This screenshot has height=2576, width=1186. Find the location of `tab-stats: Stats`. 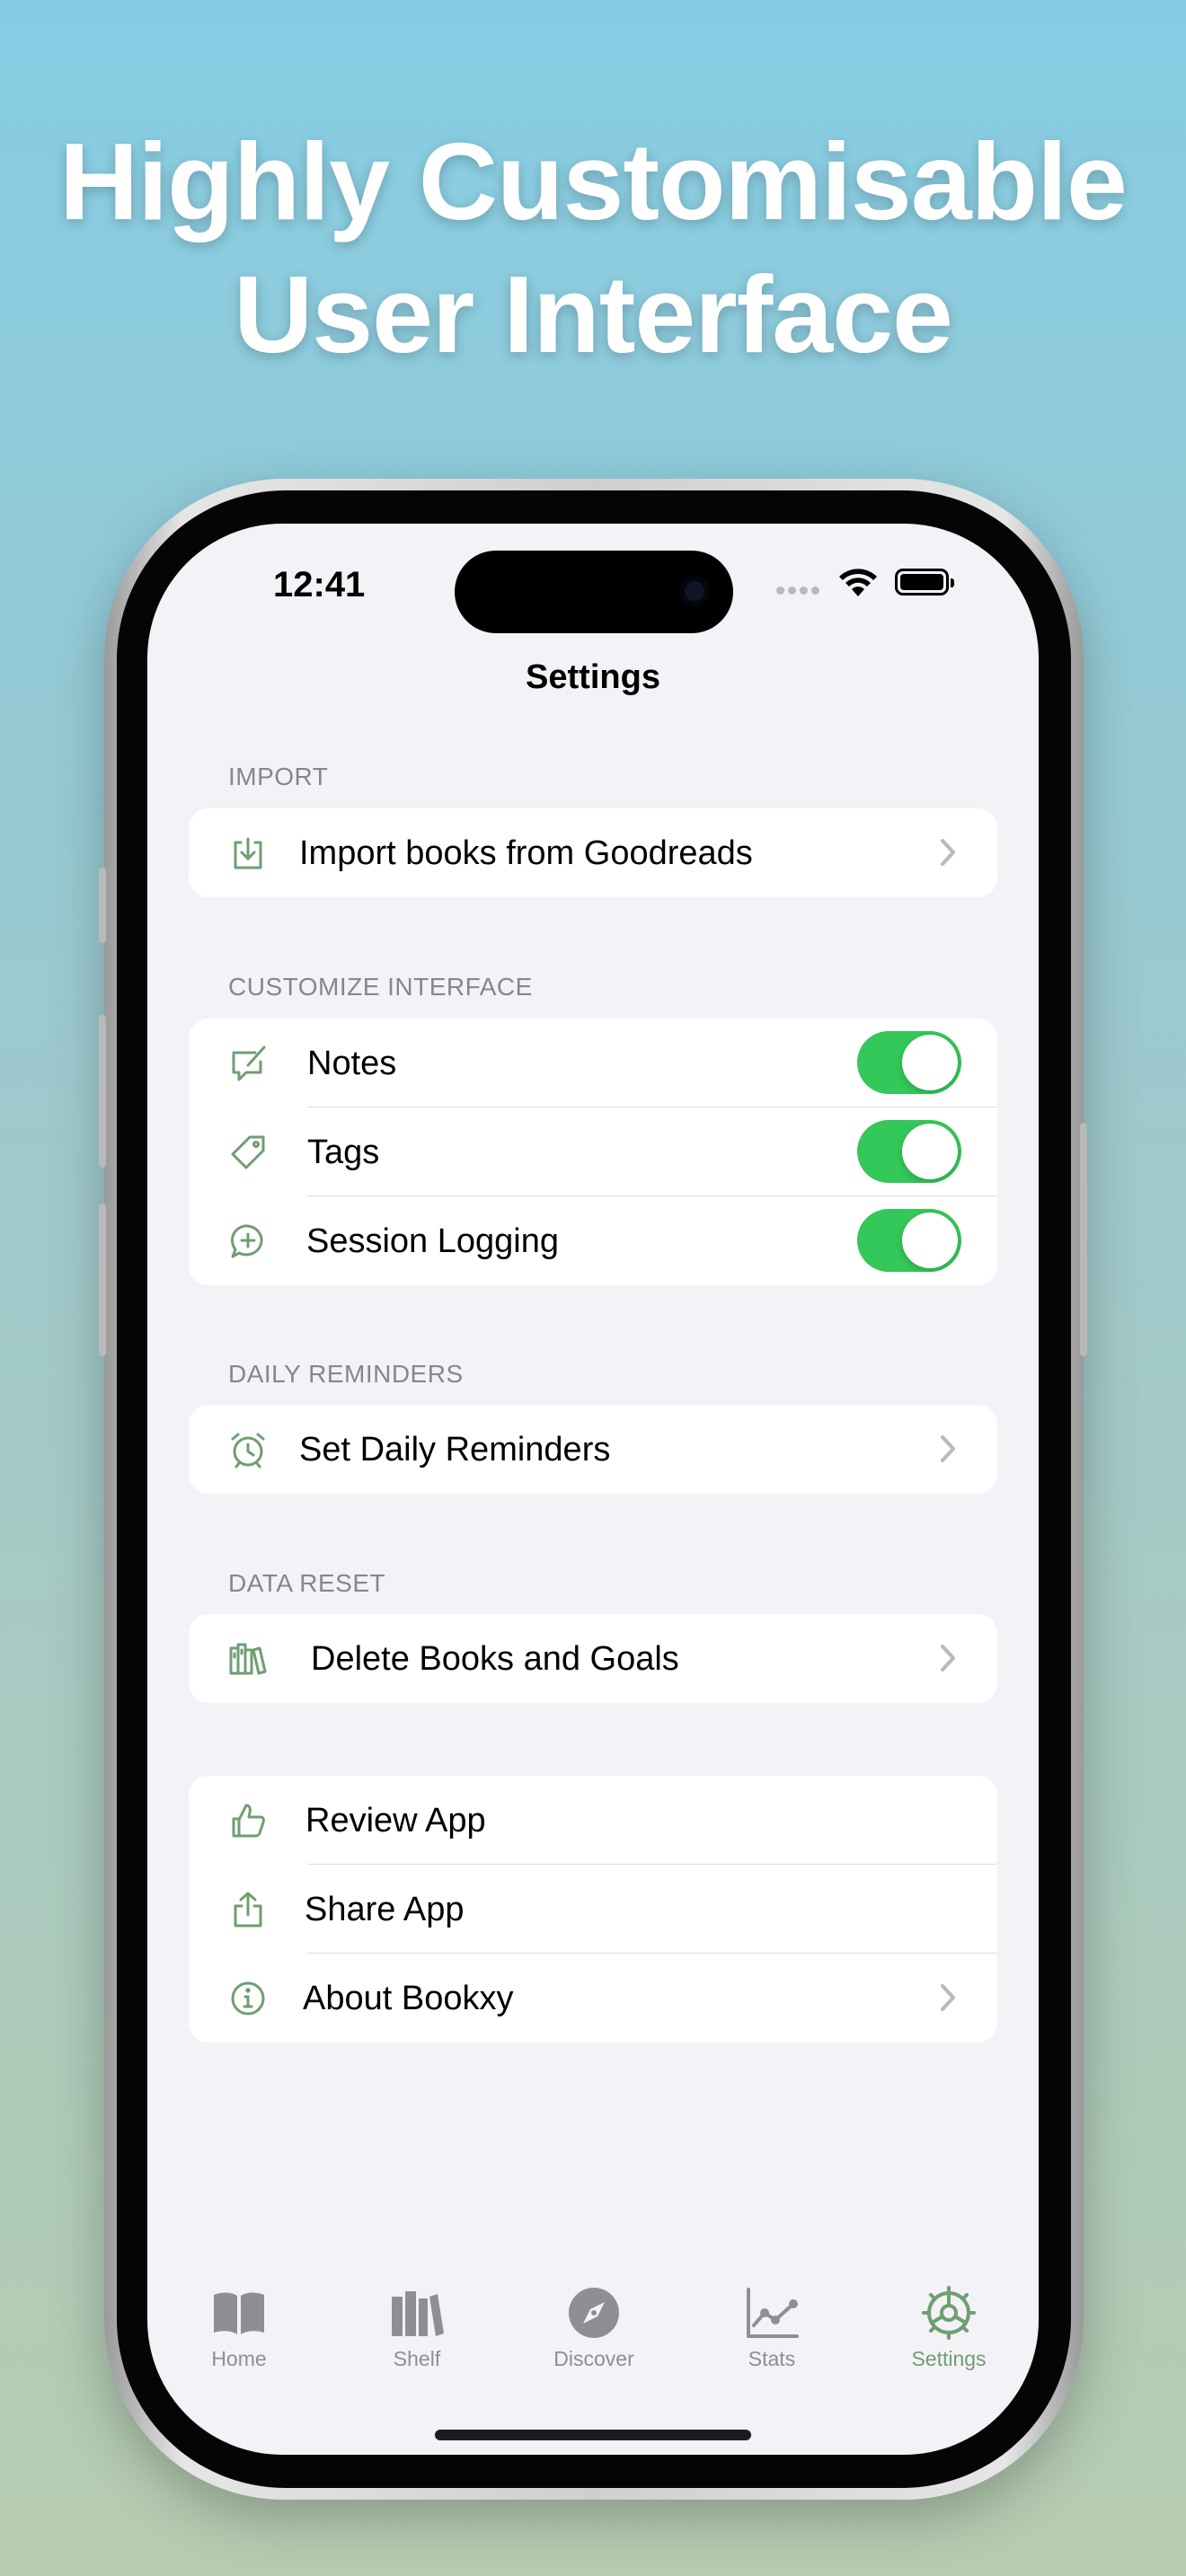

tab-stats: Stats is located at coordinates (772, 2327).